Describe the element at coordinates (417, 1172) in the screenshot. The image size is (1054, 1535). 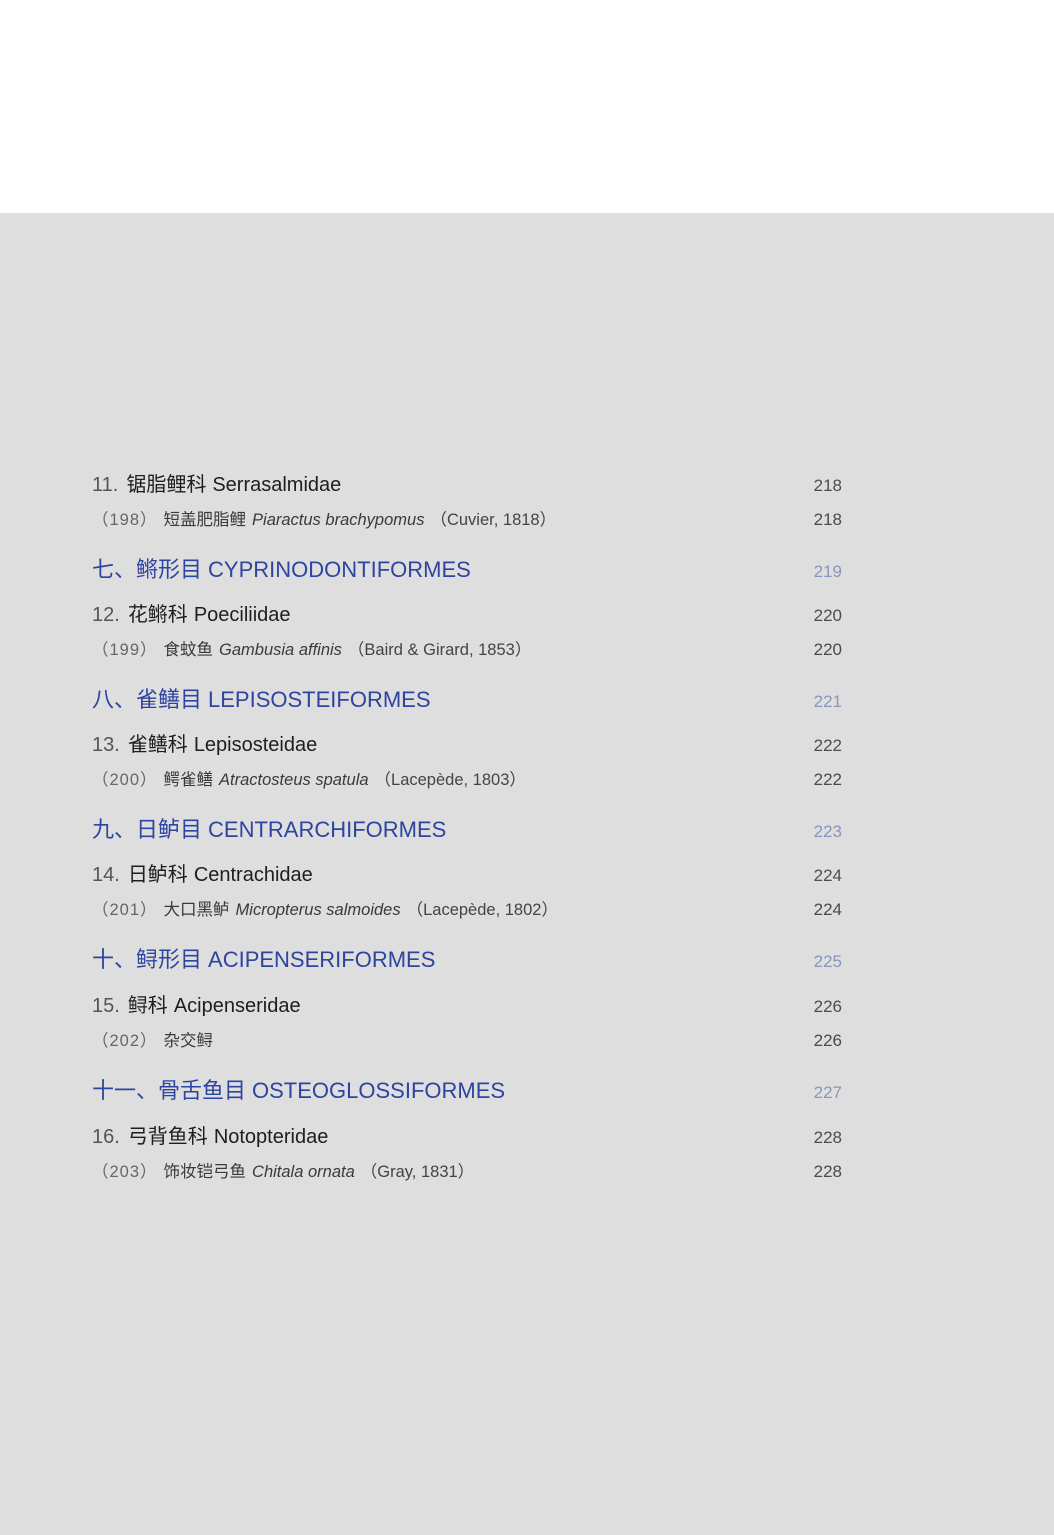
I see `species-authority: （Gray, 1831）` at that location.